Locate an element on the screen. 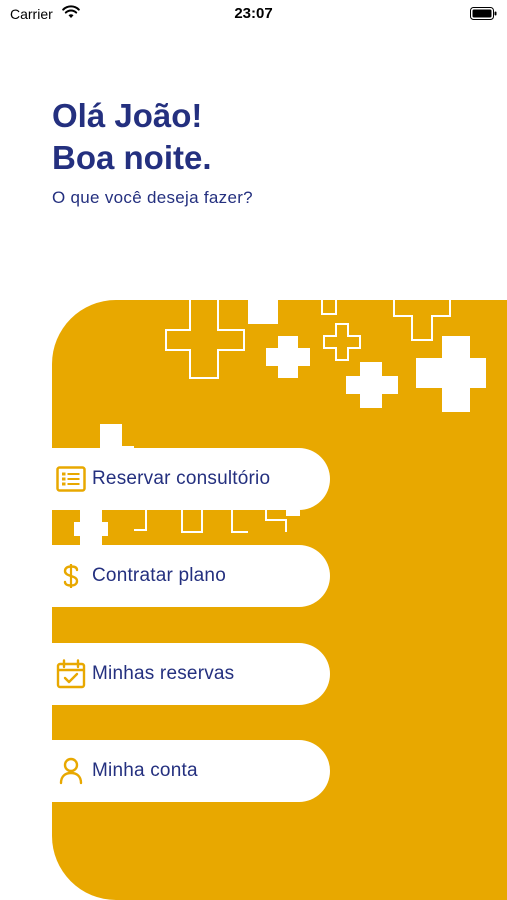 The image size is (507, 900). battery-icon is located at coordinates (483, 13).